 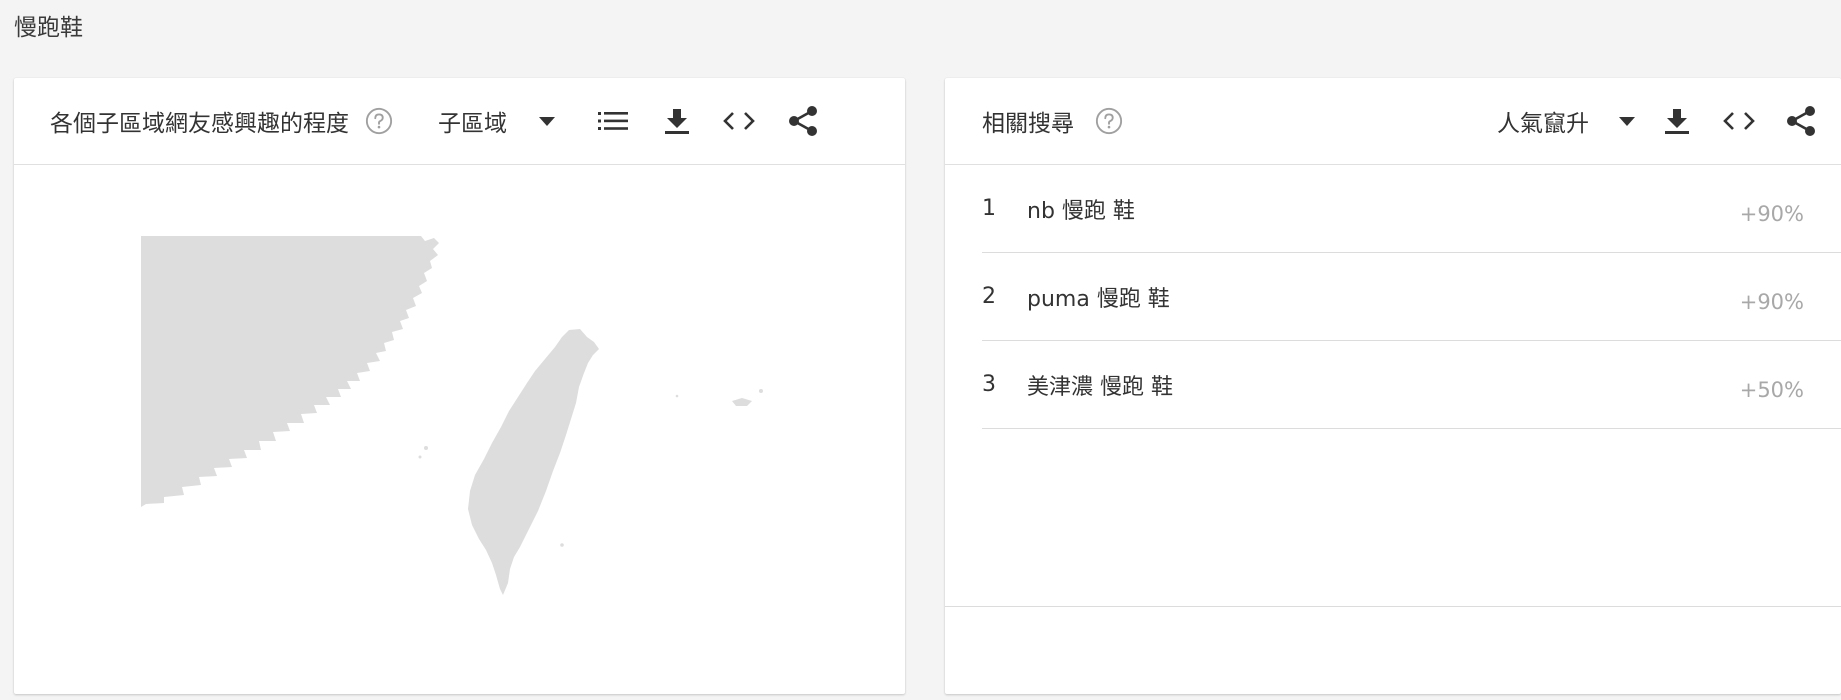 I want to click on map-region-mainland, so click(x=290, y=371).